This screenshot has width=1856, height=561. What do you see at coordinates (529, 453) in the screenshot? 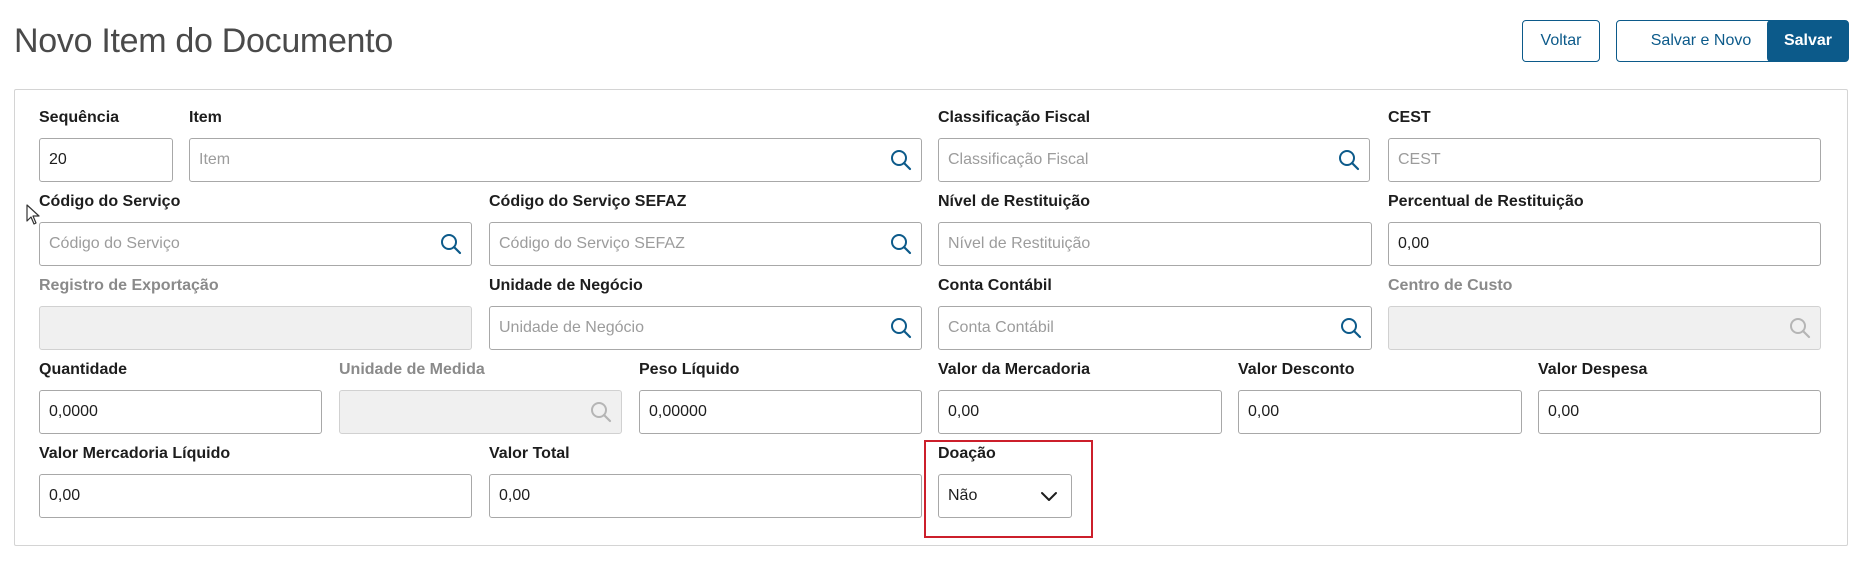
I see `valor-total-label: Valor Total` at bounding box center [529, 453].